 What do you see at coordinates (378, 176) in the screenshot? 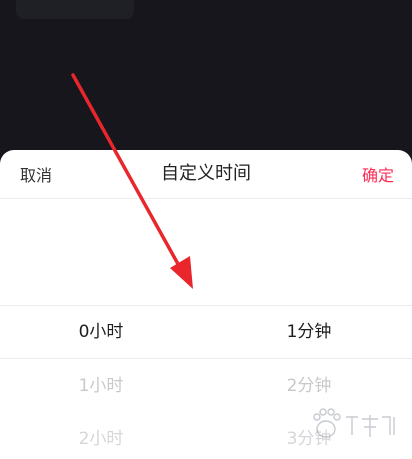
I see `confirm-button: 确定` at bounding box center [378, 176].